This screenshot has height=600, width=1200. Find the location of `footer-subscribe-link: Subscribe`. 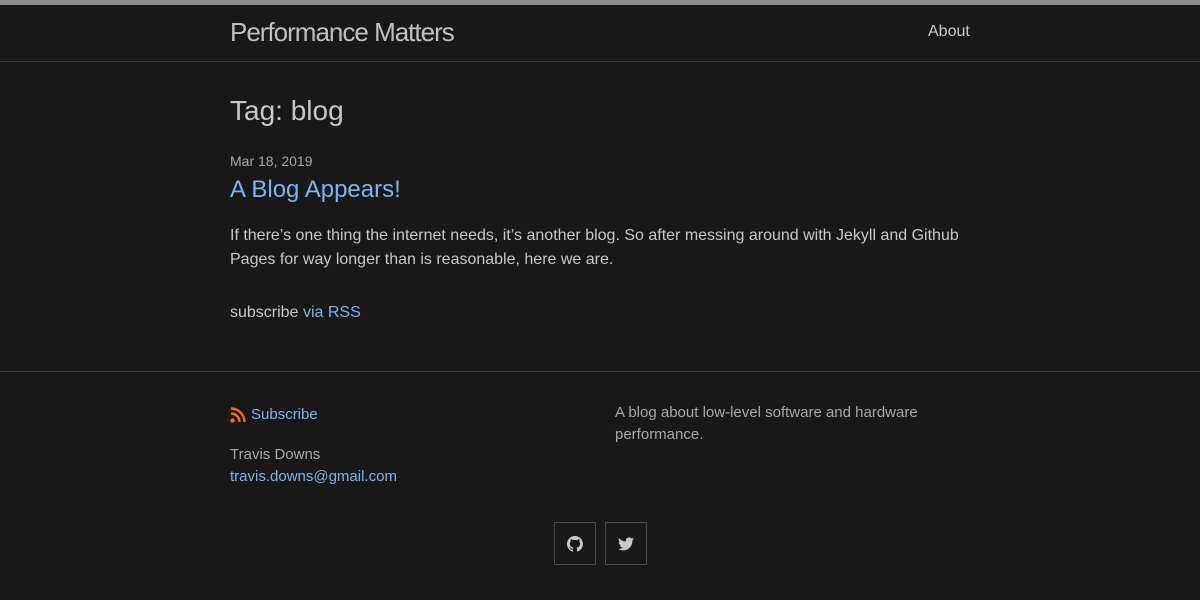

footer-subscribe-link: Subscribe is located at coordinates (274, 414).